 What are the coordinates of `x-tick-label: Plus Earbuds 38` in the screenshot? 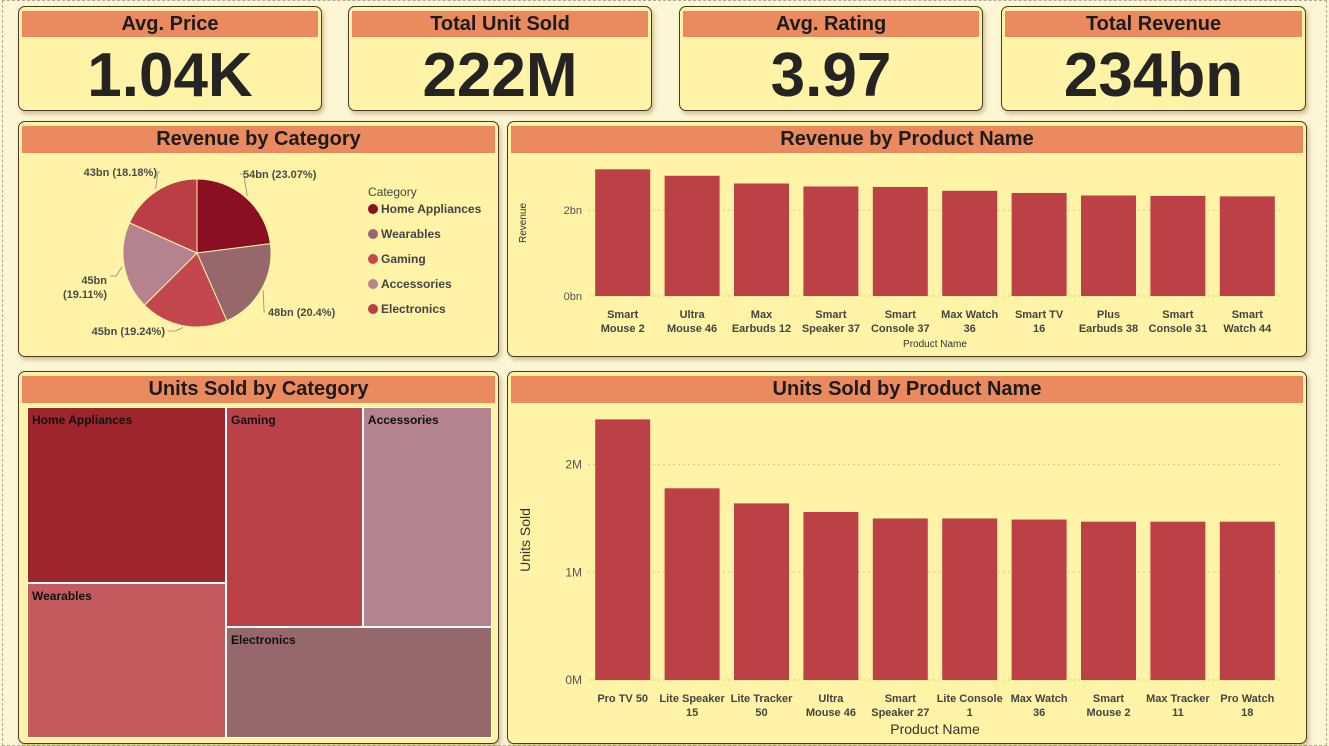 It's located at (1108, 322).